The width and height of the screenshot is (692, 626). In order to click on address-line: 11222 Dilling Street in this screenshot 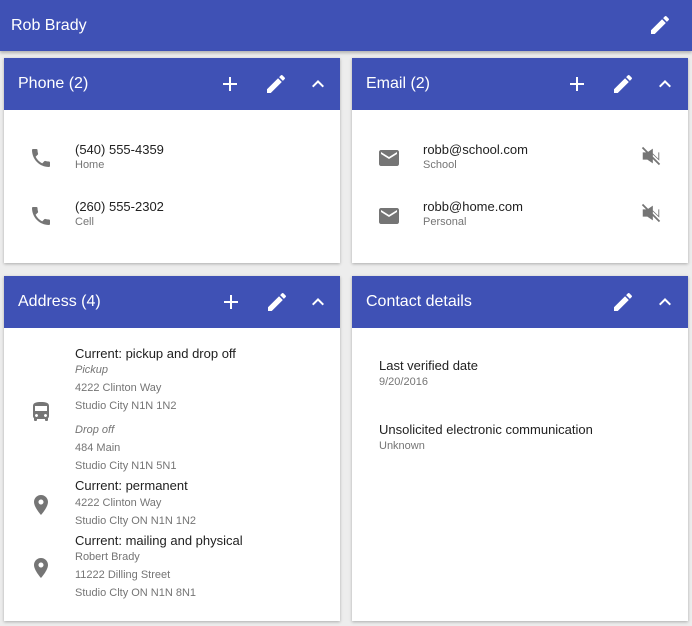, I will do `click(123, 575)`.